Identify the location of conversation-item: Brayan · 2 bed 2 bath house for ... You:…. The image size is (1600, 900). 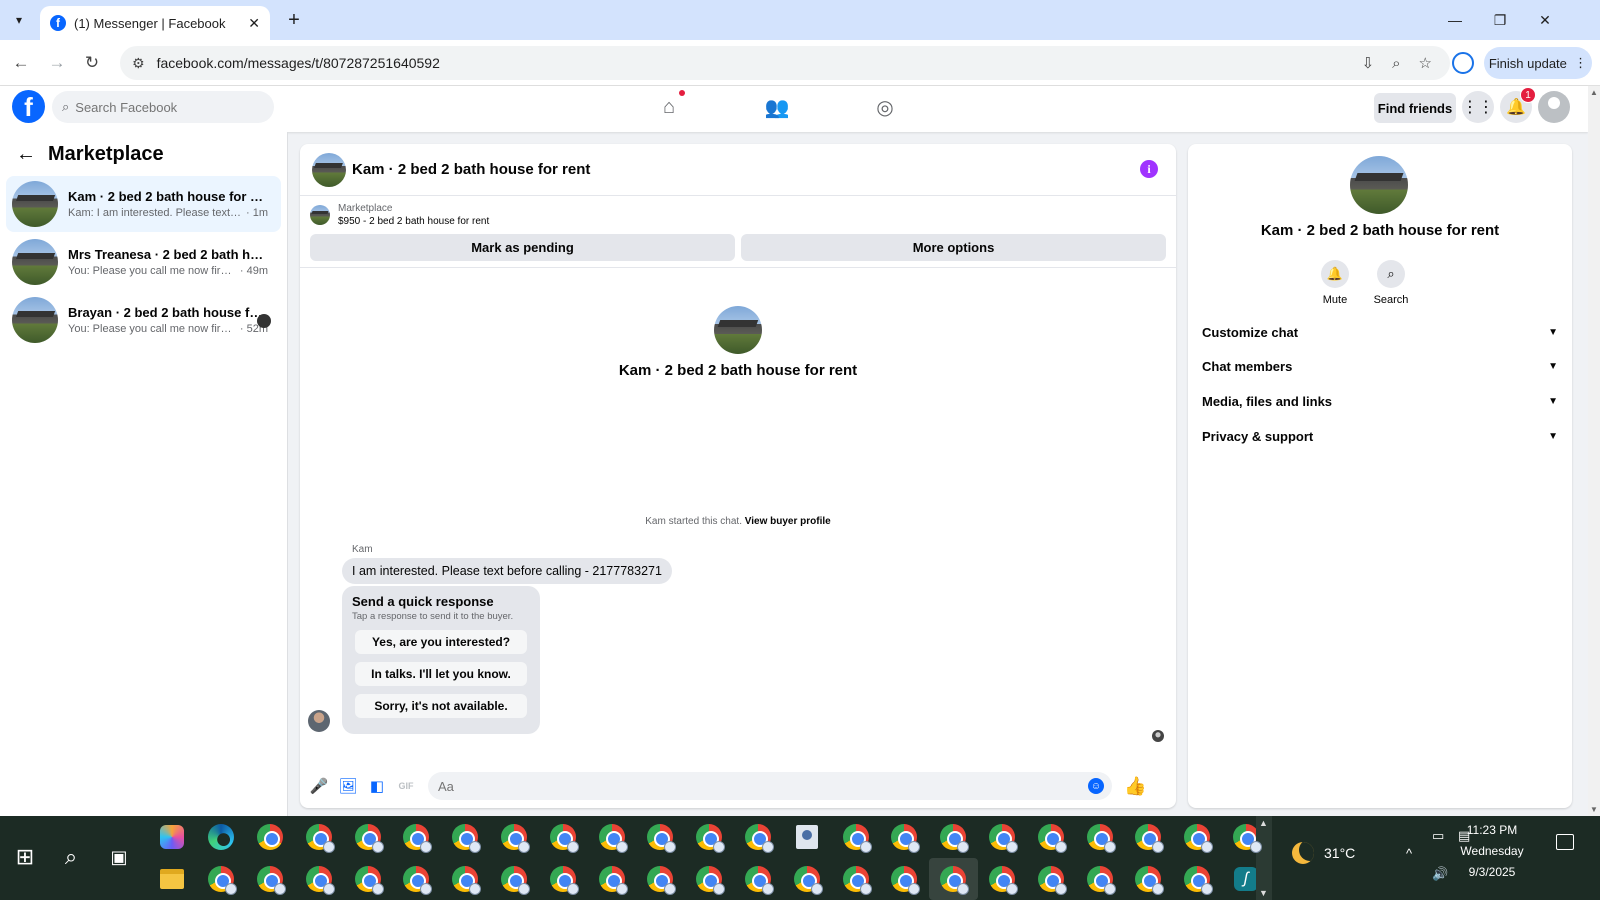
(143, 320).